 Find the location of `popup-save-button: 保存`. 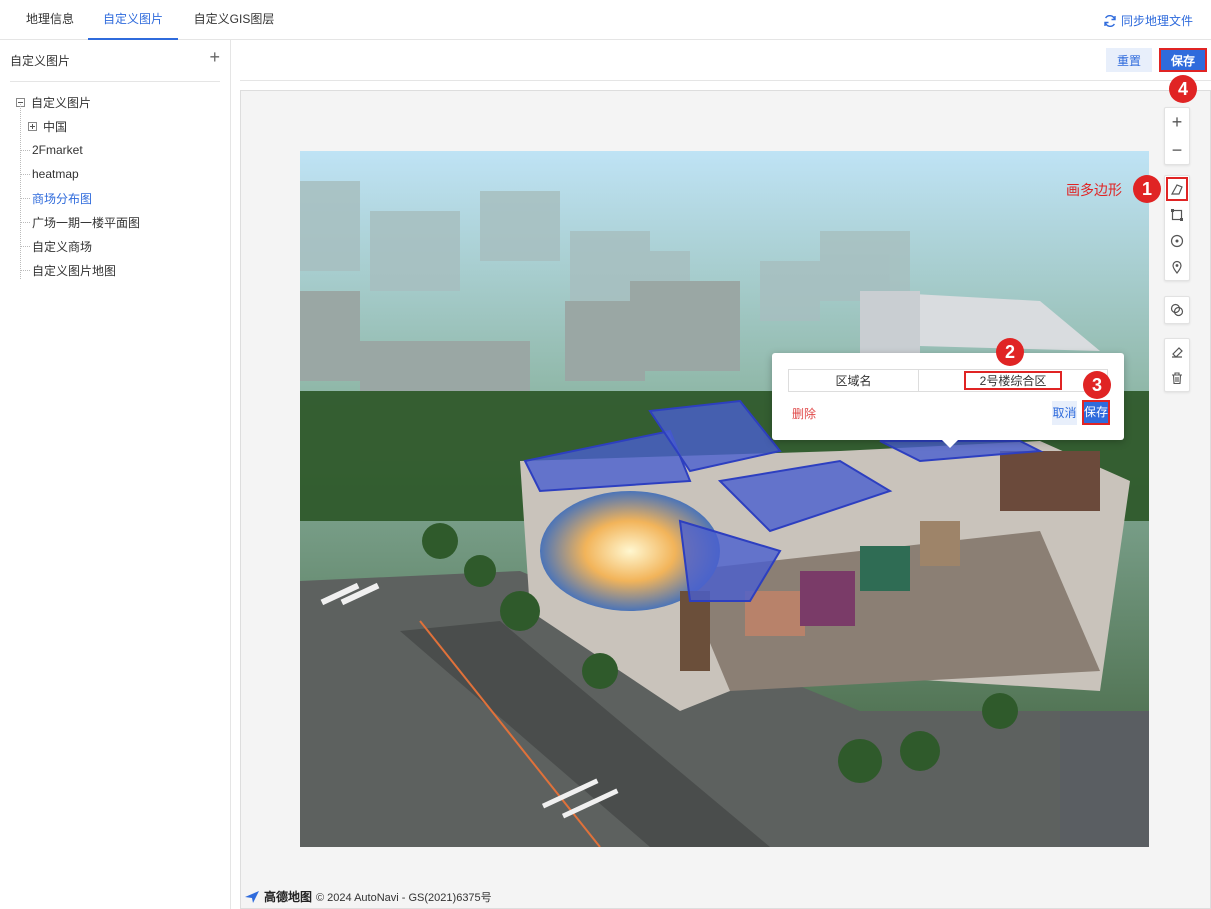

popup-save-button: 保存 is located at coordinates (1096, 412).